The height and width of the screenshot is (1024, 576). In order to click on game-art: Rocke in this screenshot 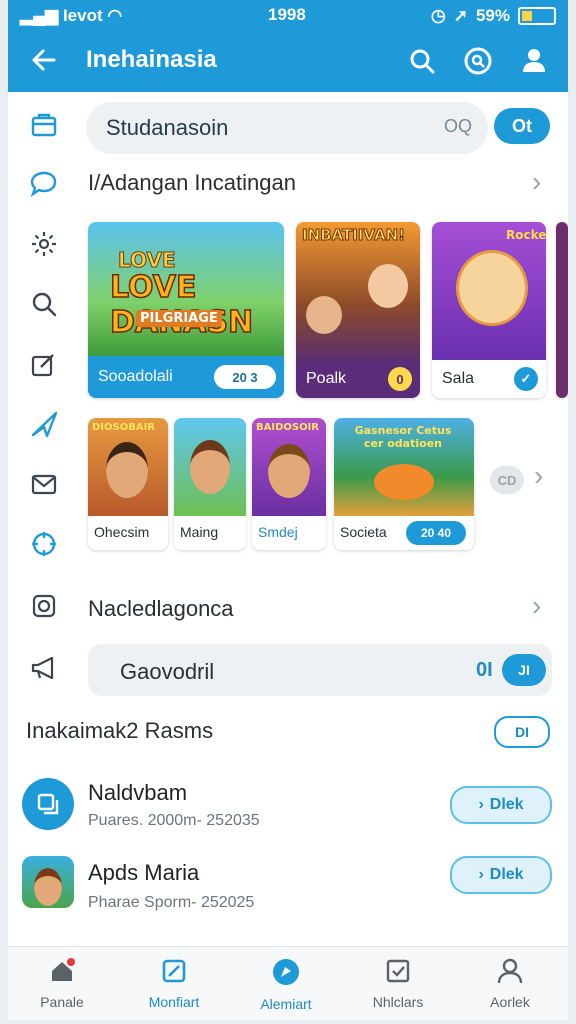, I will do `click(489, 291)`.